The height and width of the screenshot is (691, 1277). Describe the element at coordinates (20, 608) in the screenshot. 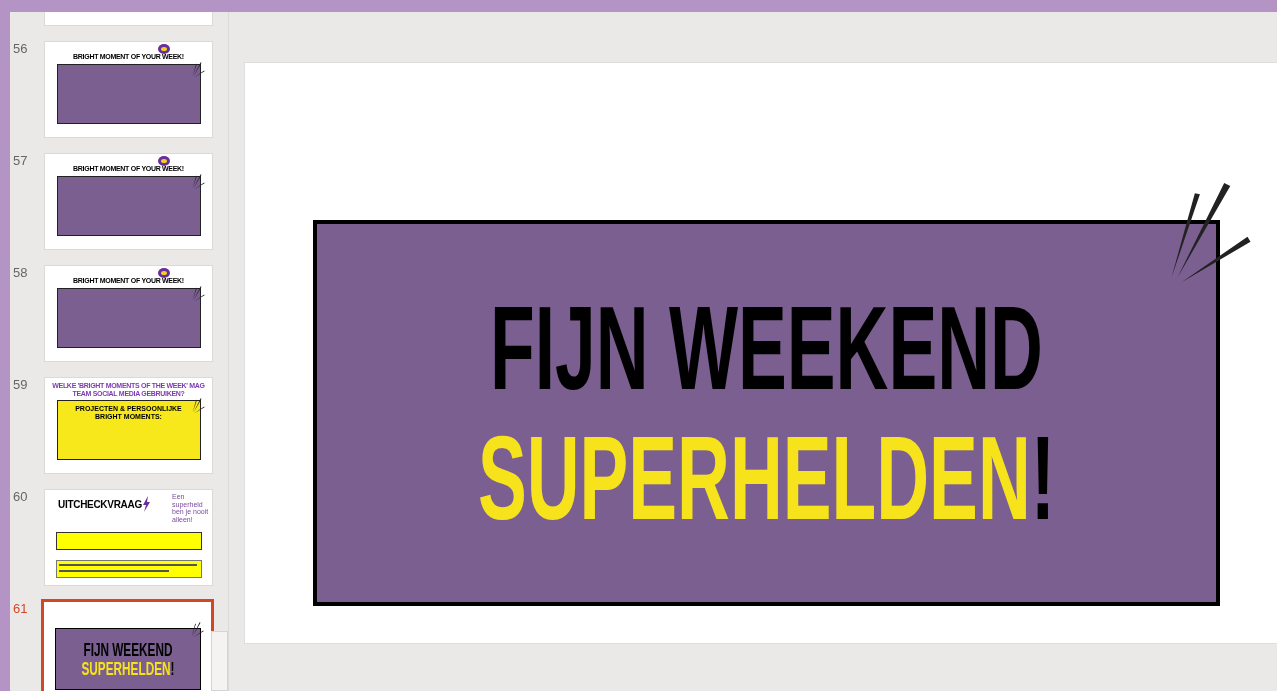

I see `slide-number: 61` at that location.